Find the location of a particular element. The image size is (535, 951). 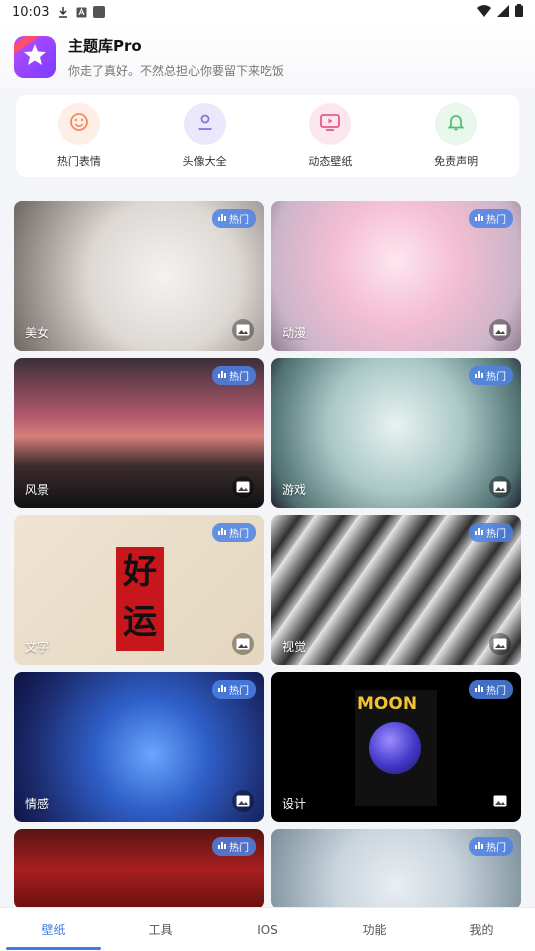

tile-label: 美女 is located at coordinates (37, 333).